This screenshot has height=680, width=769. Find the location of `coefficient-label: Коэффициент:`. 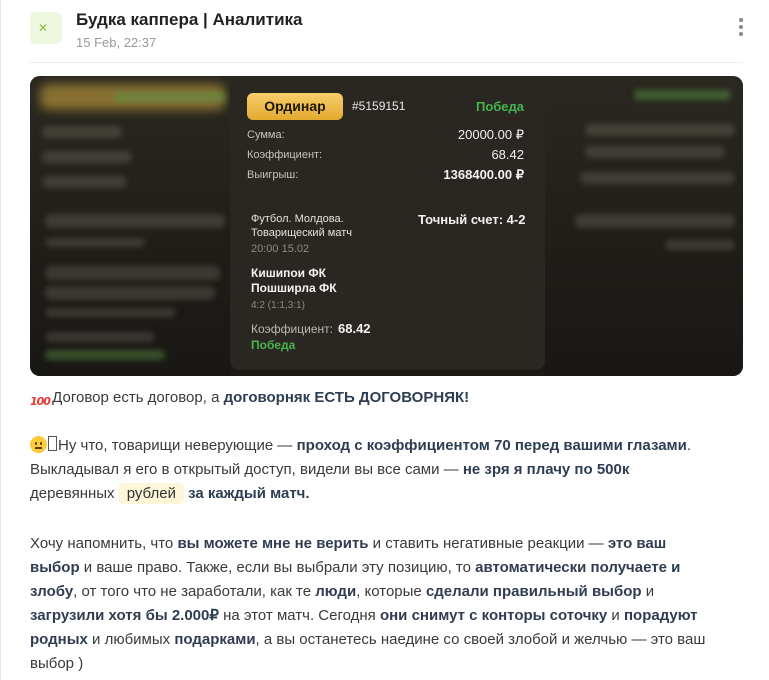

coefficient-label: Коэффициент: is located at coordinates (285, 155).